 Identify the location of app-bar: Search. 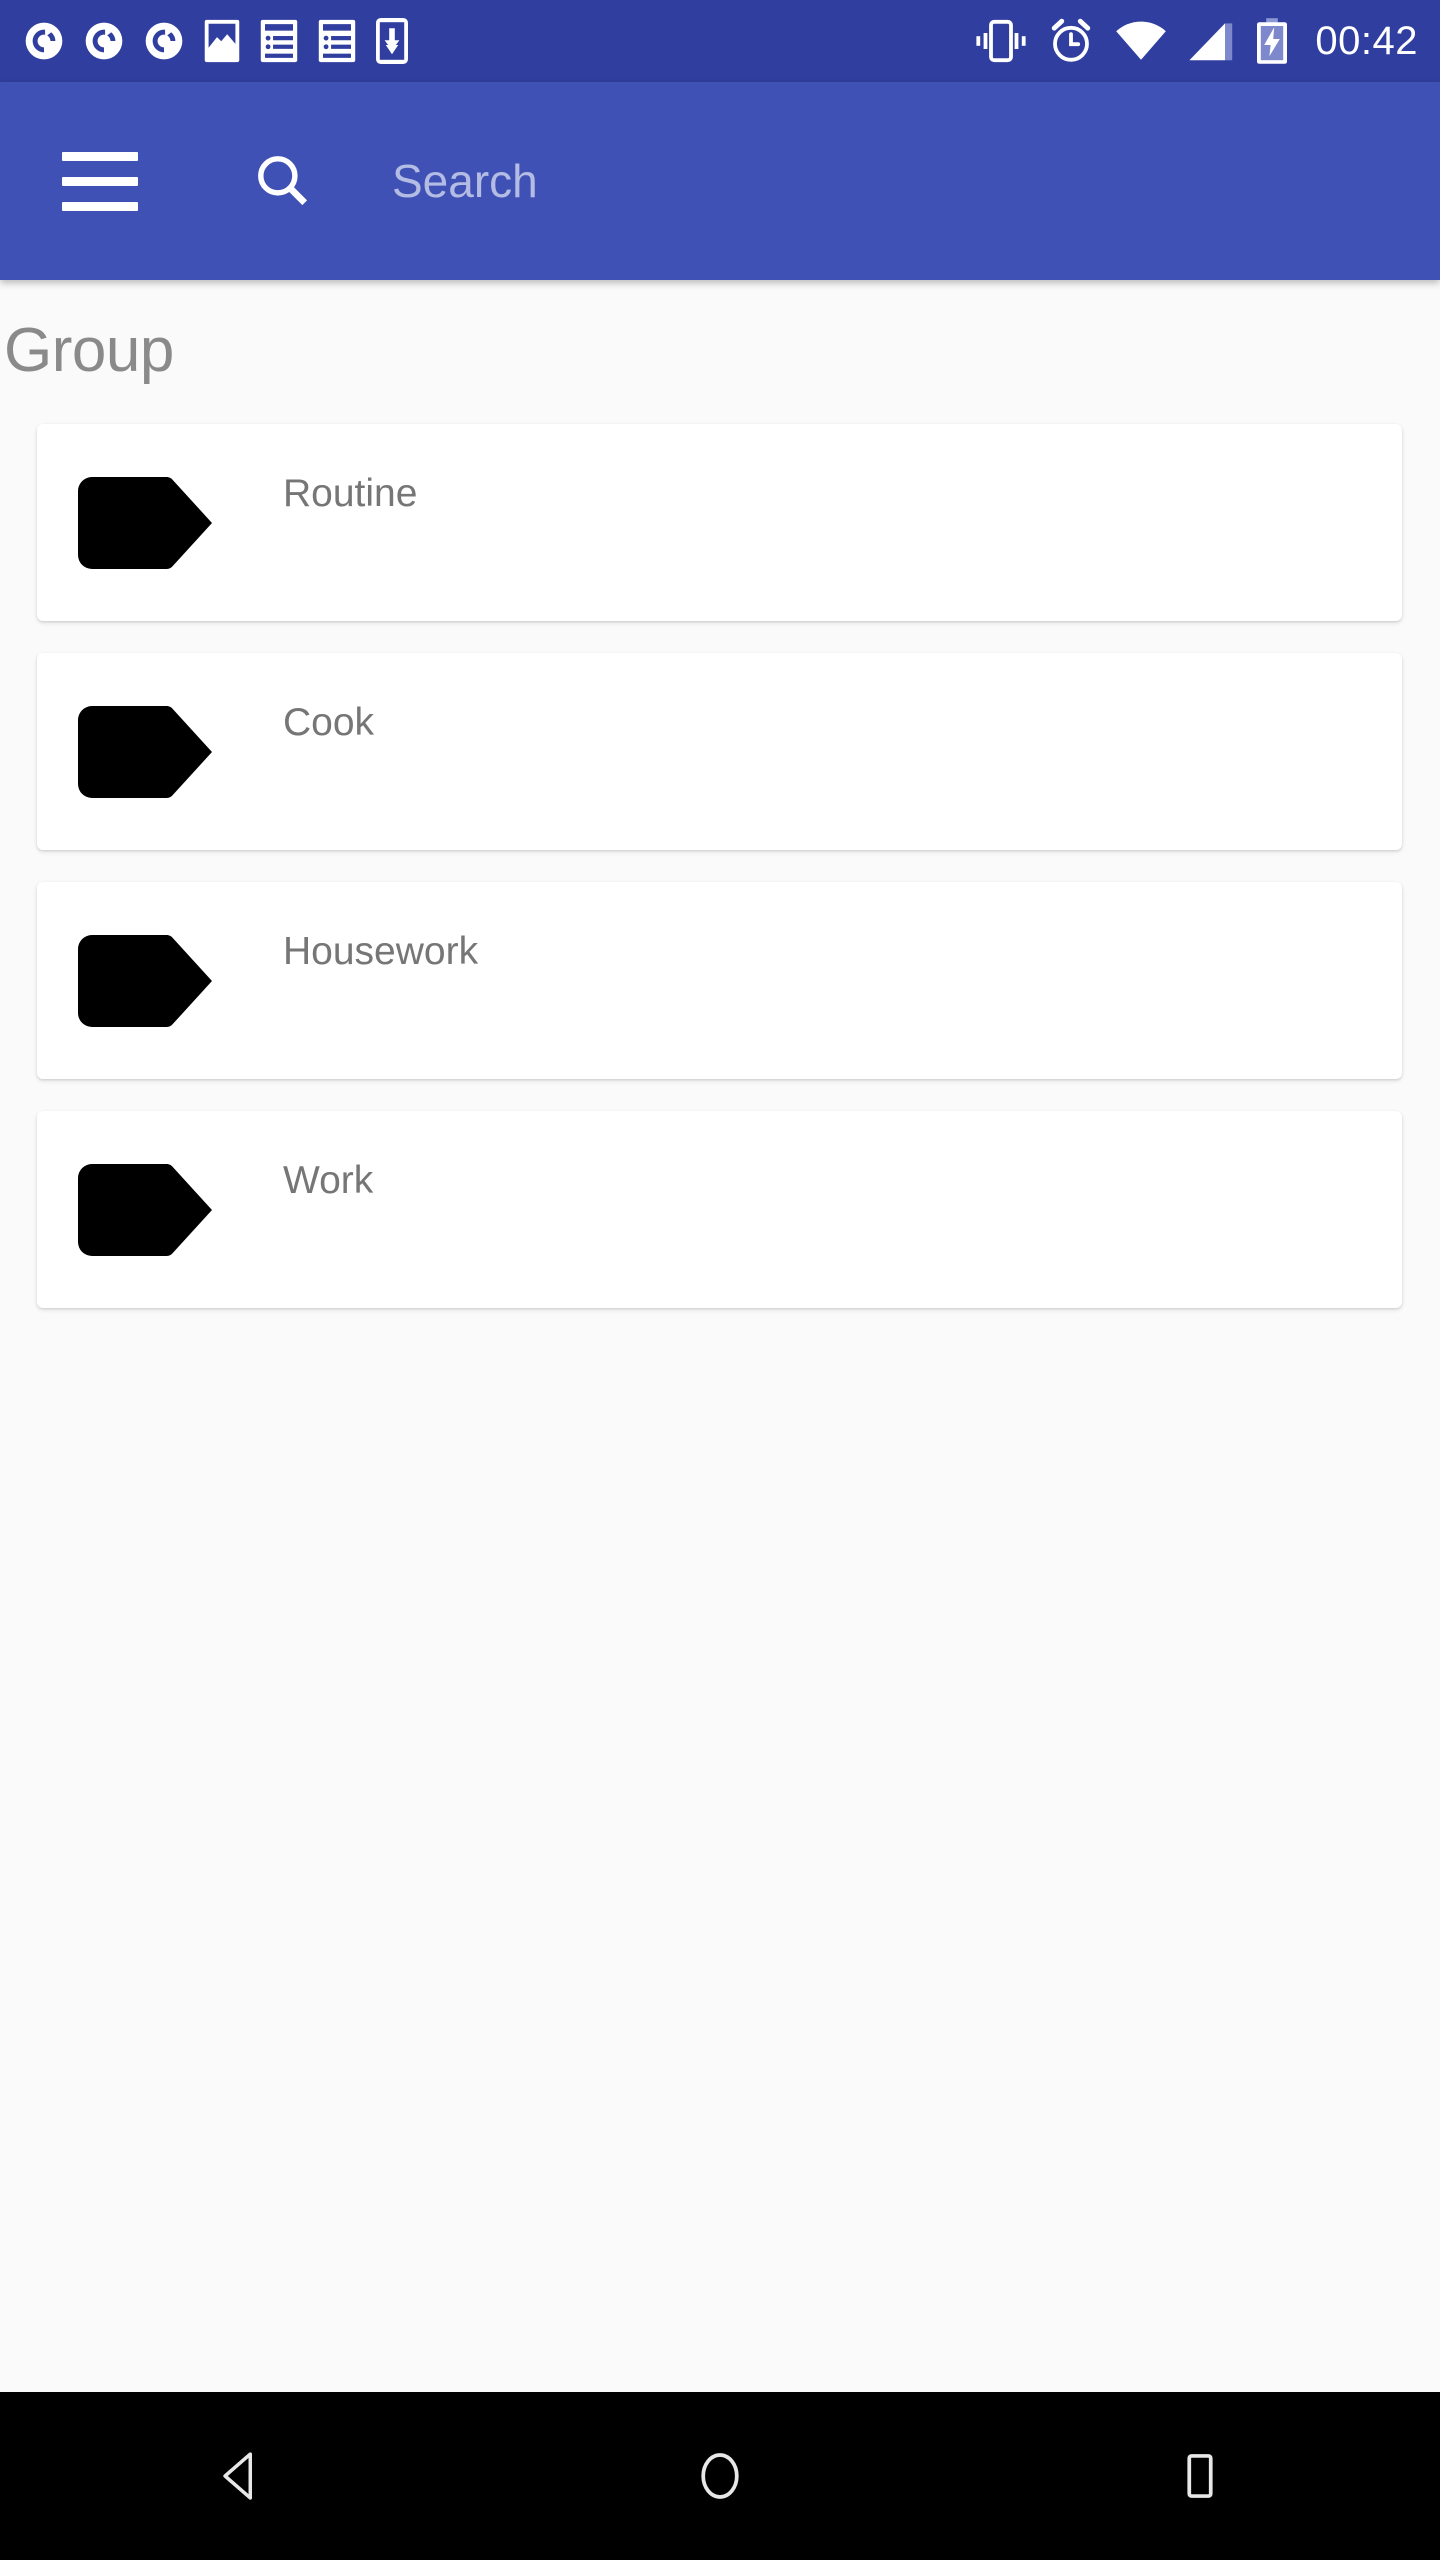
(720, 181).